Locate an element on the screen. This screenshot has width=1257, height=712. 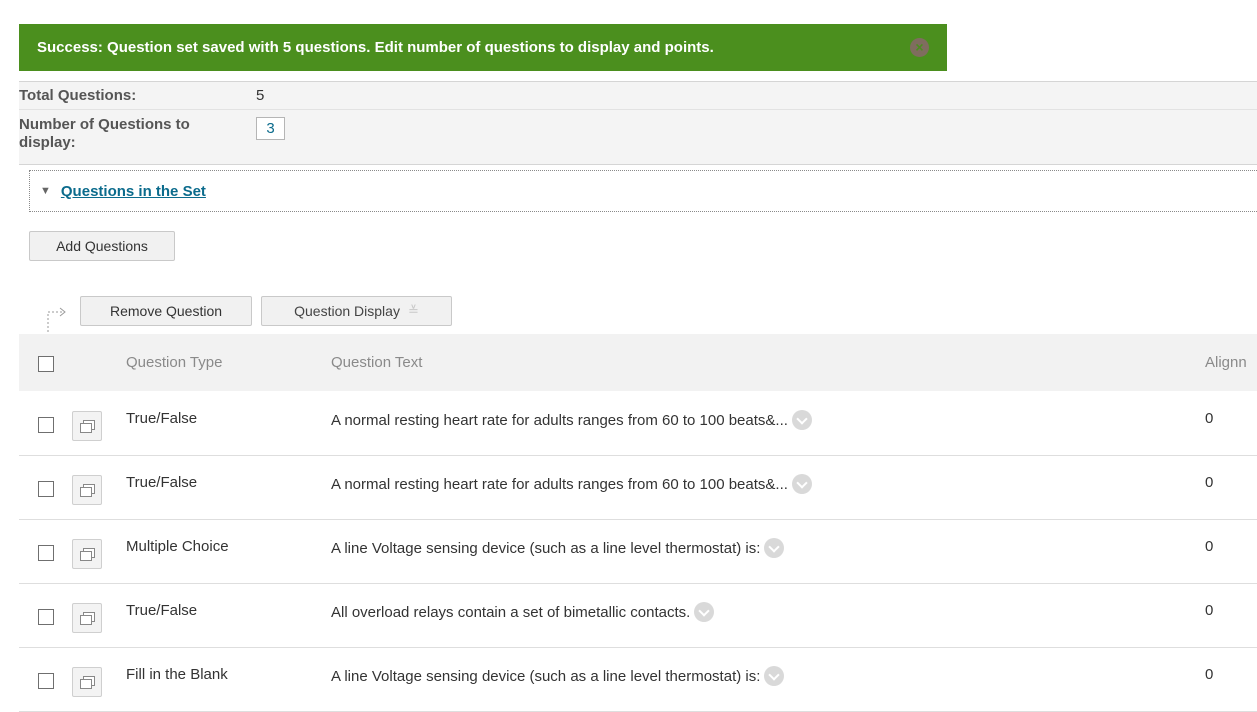
header-question-text: Question Text is located at coordinates (376, 362).